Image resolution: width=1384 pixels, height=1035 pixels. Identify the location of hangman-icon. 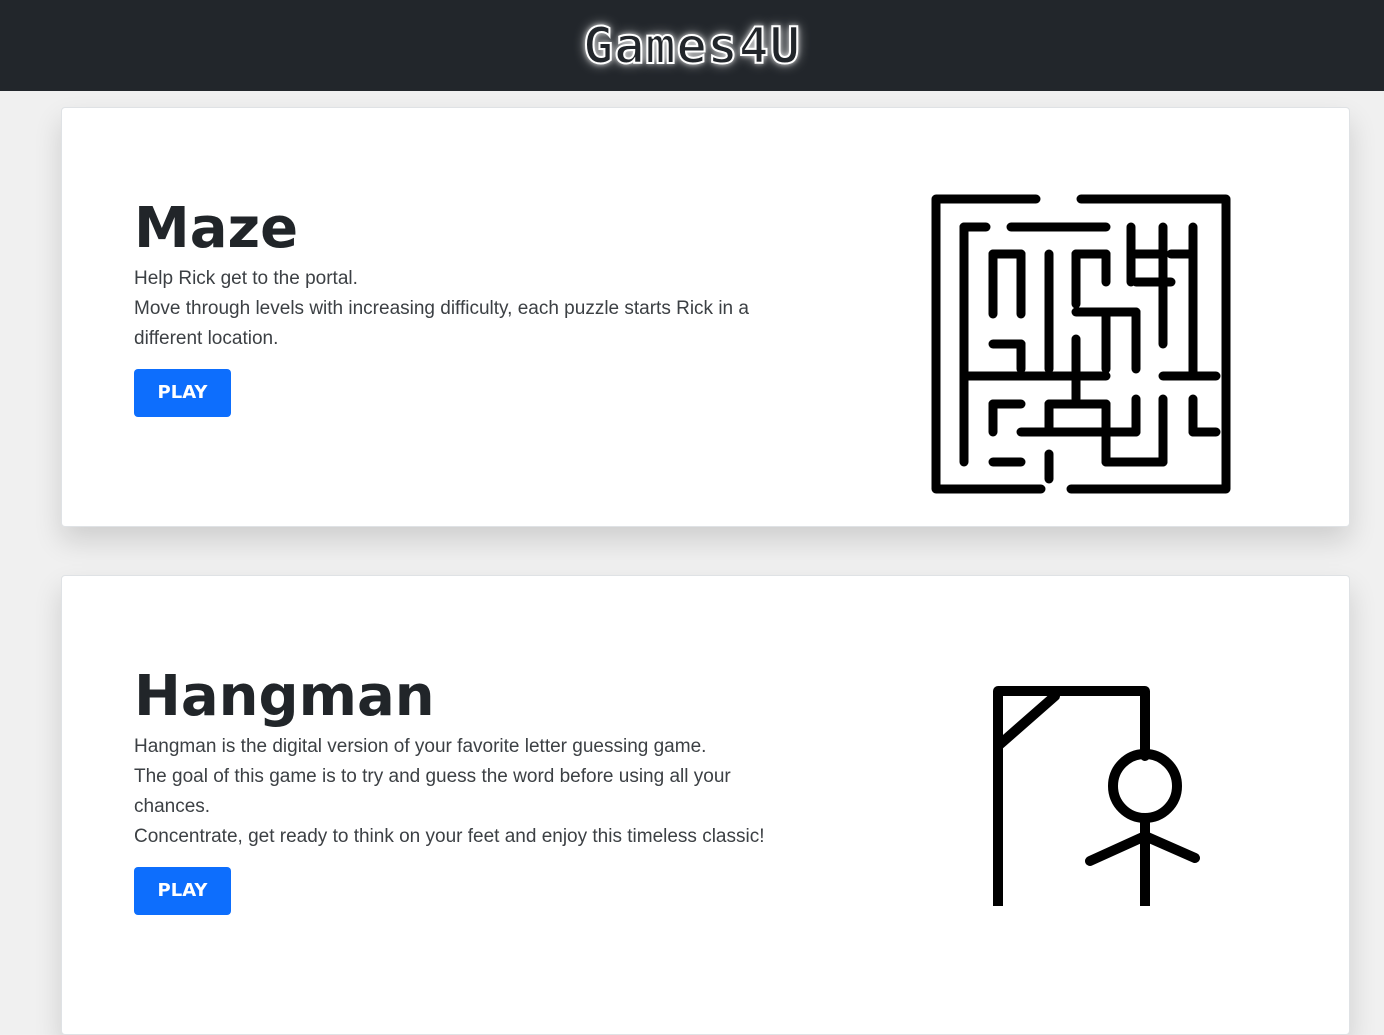
(1096, 796).